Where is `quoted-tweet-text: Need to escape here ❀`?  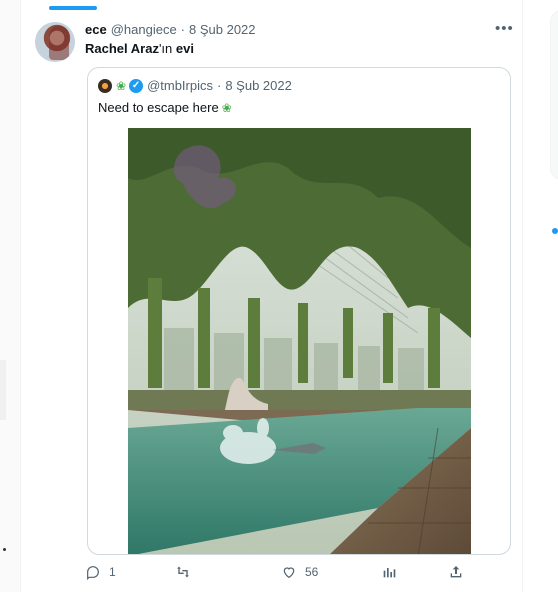 quoted-tweet-text: Need to escape here ❀ is located at coordinates (166, 107).